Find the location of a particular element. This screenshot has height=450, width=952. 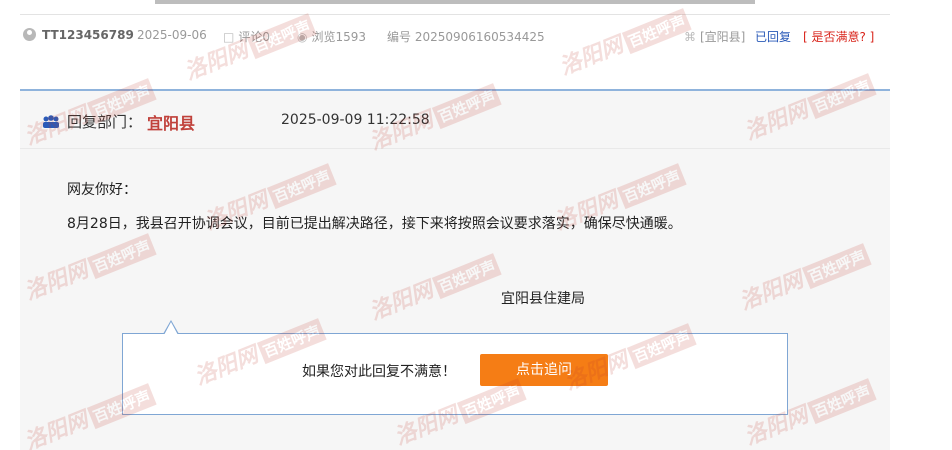

reply-signature: 宜阳县住建局 is located at coordinates (543, 299).